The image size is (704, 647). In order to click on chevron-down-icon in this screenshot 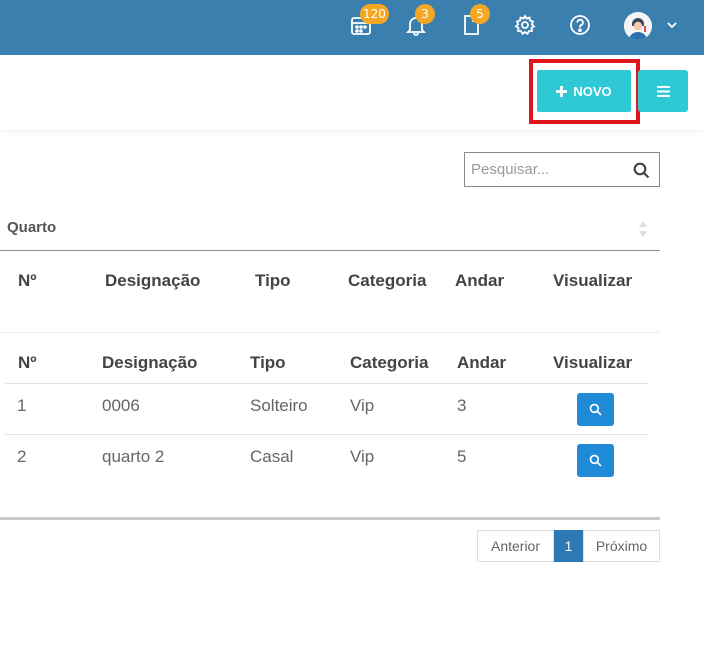, I will do `click(672, 25)`.